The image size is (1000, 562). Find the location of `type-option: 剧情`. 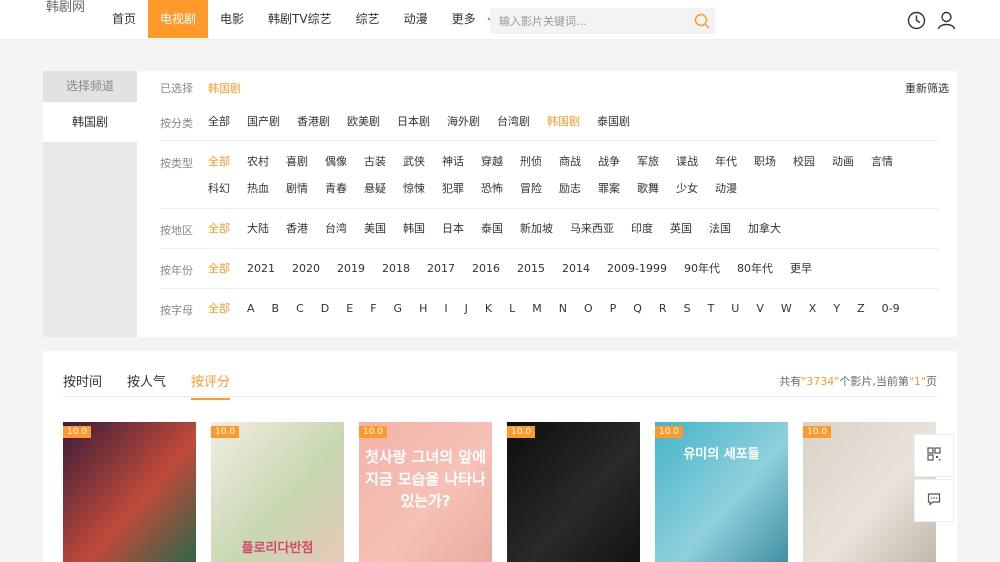

type-option: 剧情 is located at coordinates (297, 195).